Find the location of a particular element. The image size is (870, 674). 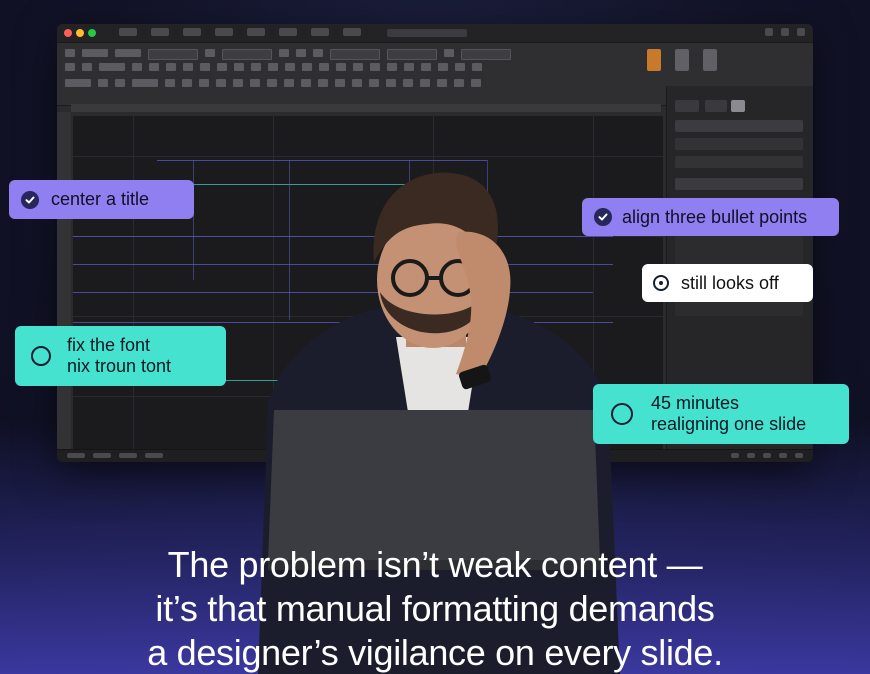

panel-toggle is located at coordinates (738, 106).